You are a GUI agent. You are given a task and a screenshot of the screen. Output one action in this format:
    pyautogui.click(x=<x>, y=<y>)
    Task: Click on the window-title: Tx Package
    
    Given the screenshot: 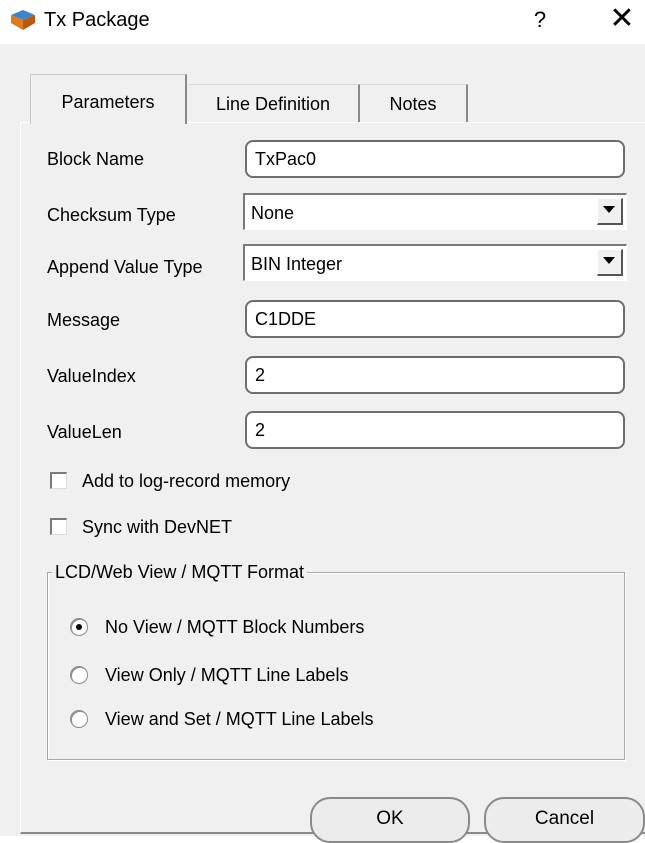 What is the action you would take?
    pyautogui.click(x=97, y=20)
    